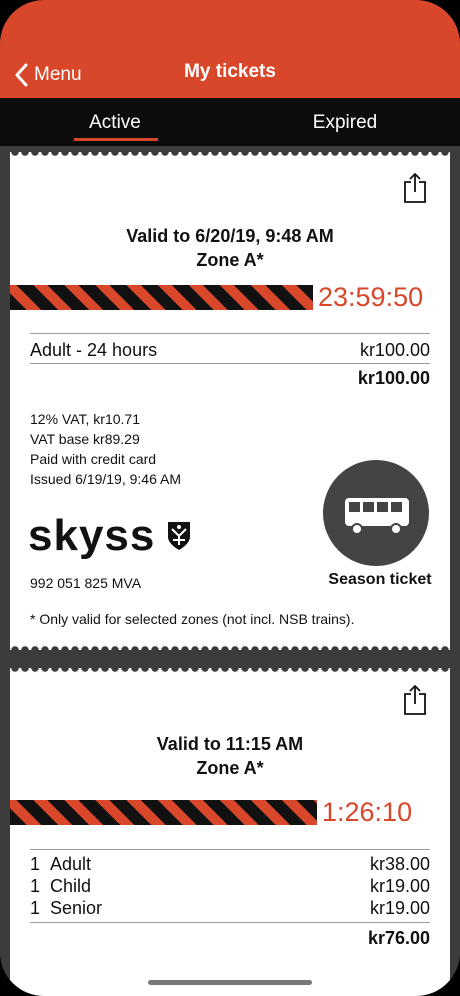 This screenshot has height=996, width=460. Describe the element at coordinates (116, 139) in the screenshot. I see `tab-selected-indicator` at that location.